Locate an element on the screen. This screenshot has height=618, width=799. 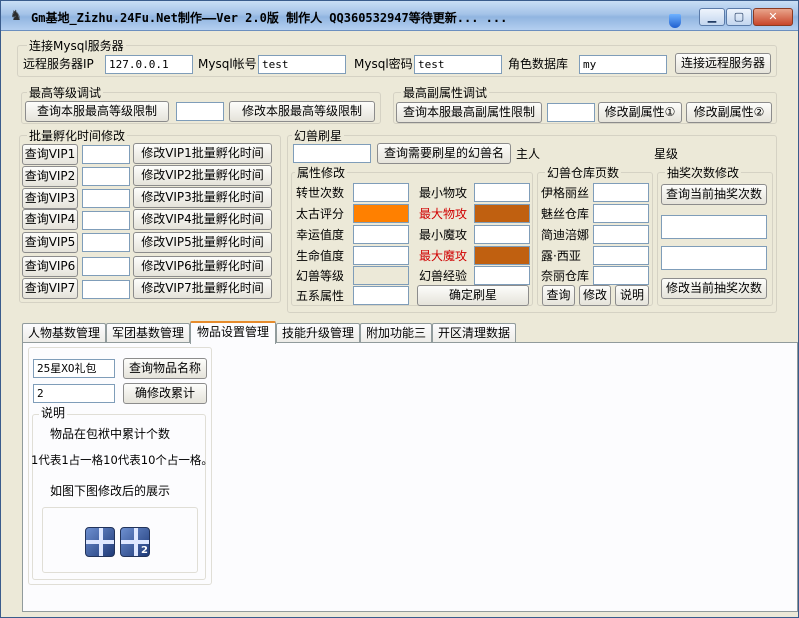
vip1-input is located at coordinates (106, 154).